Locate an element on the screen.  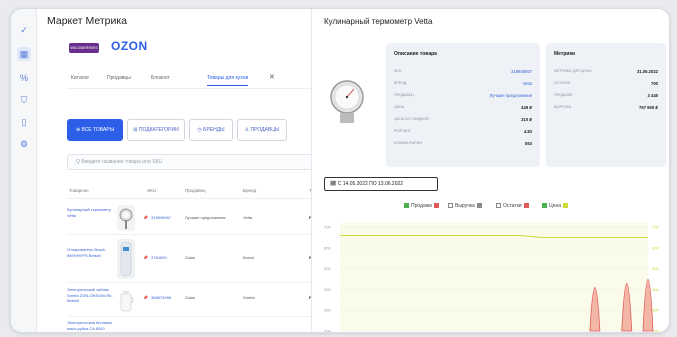
sku-cell: 3784693 is located at coordinates (159, 257).